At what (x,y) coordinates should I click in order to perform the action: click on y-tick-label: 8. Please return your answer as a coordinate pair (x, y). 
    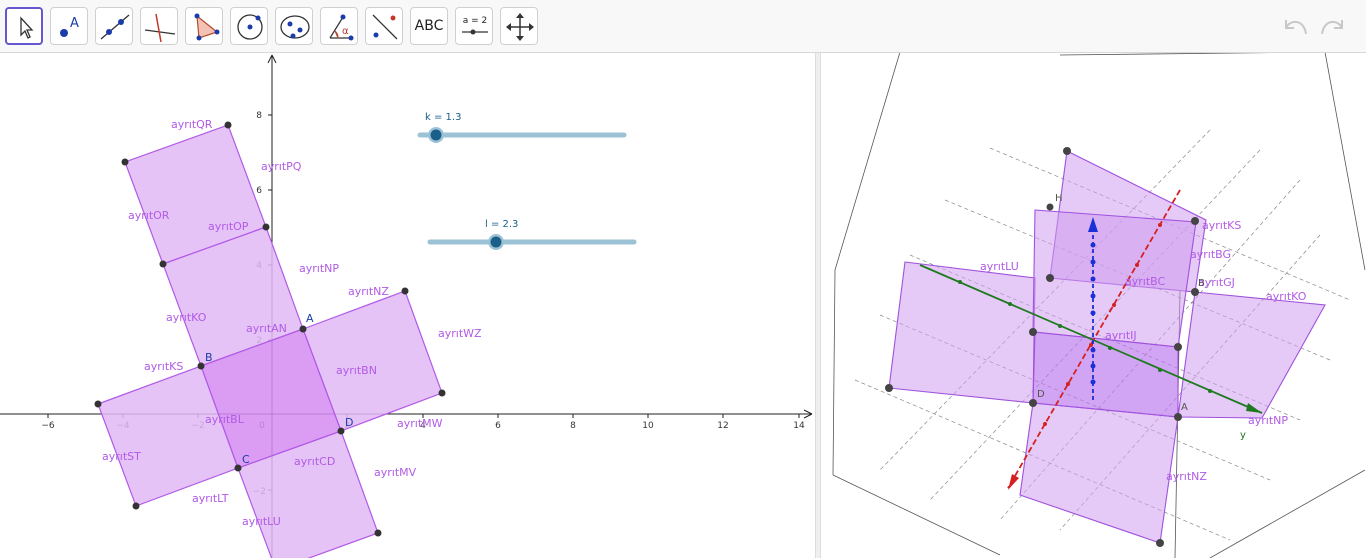
    Looking at the image, I should click on (259, 116).